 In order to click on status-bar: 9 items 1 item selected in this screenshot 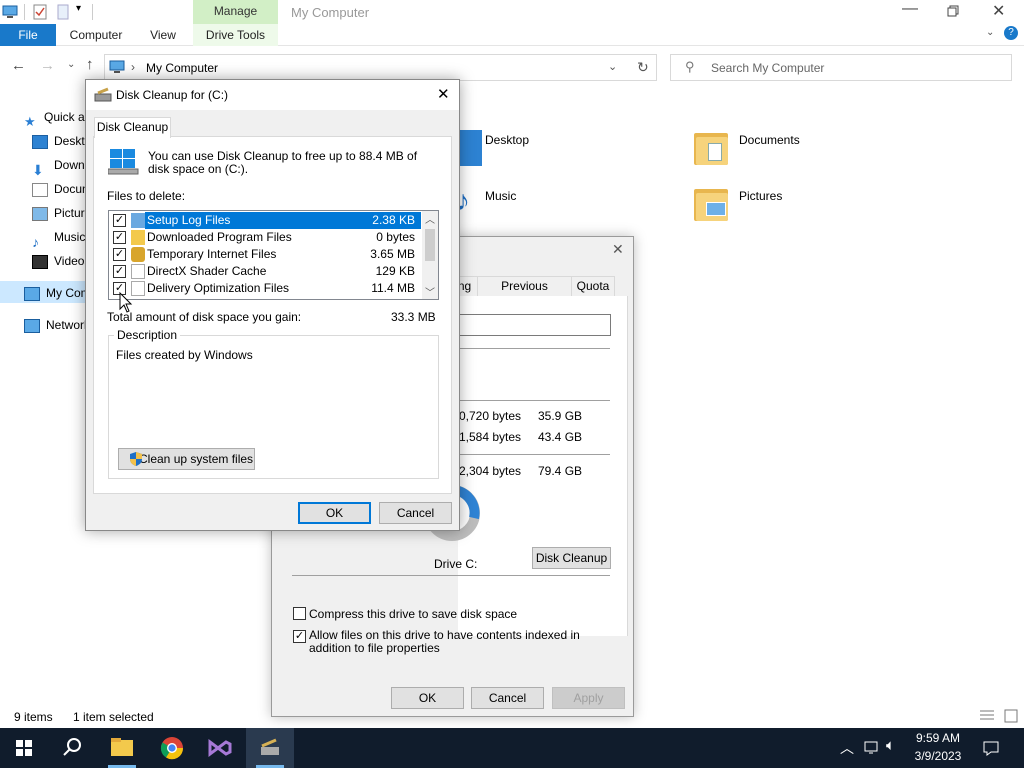, I will do `click(512, 717)`.